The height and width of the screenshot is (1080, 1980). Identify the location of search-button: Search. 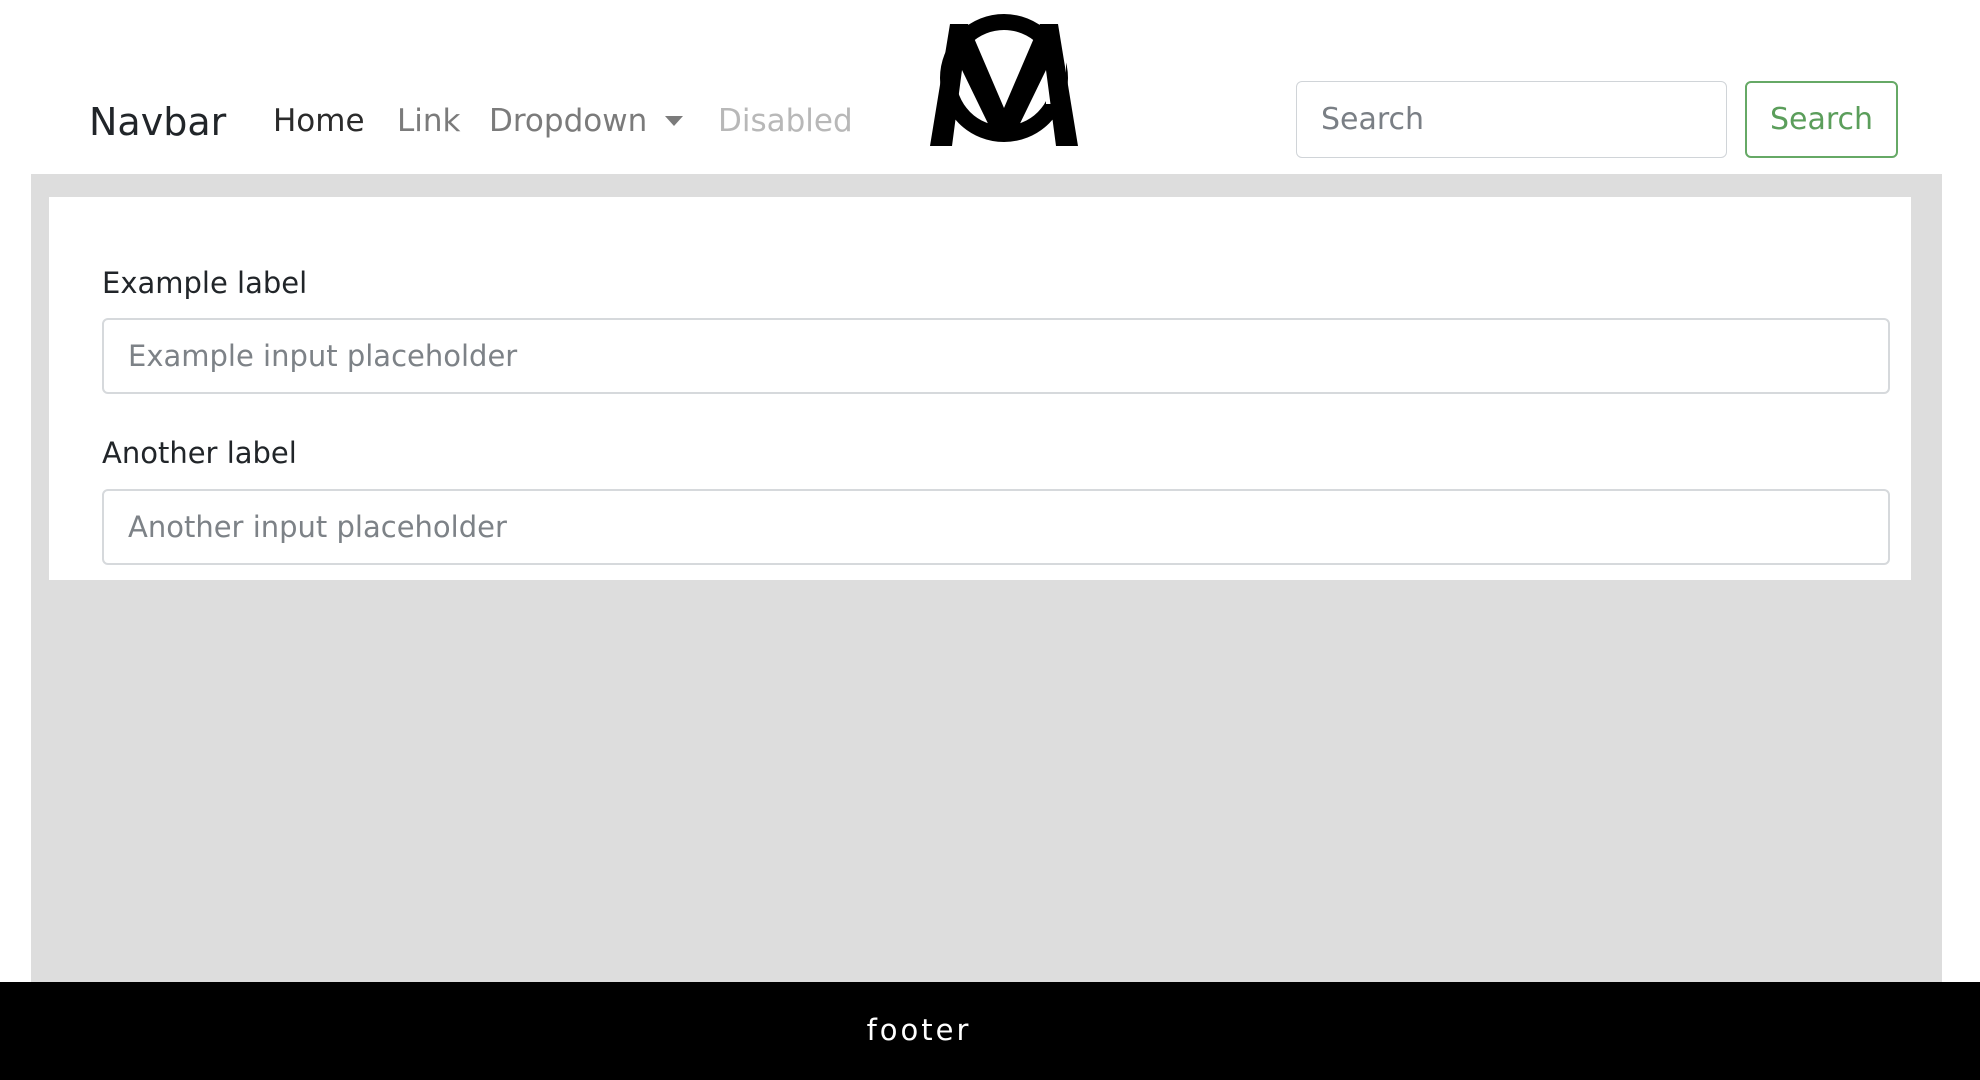
(1821, 119).